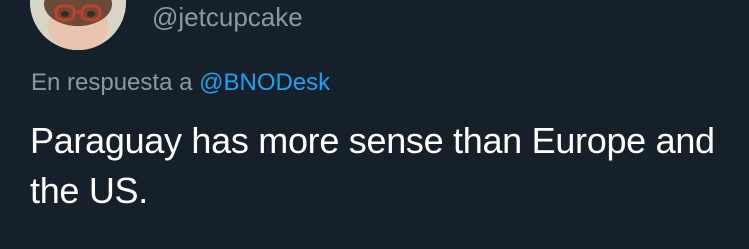 This screenshot has height=249, width=749. I want to click on reply-context: En respuesta a @BNODesk, so click(180, 83).